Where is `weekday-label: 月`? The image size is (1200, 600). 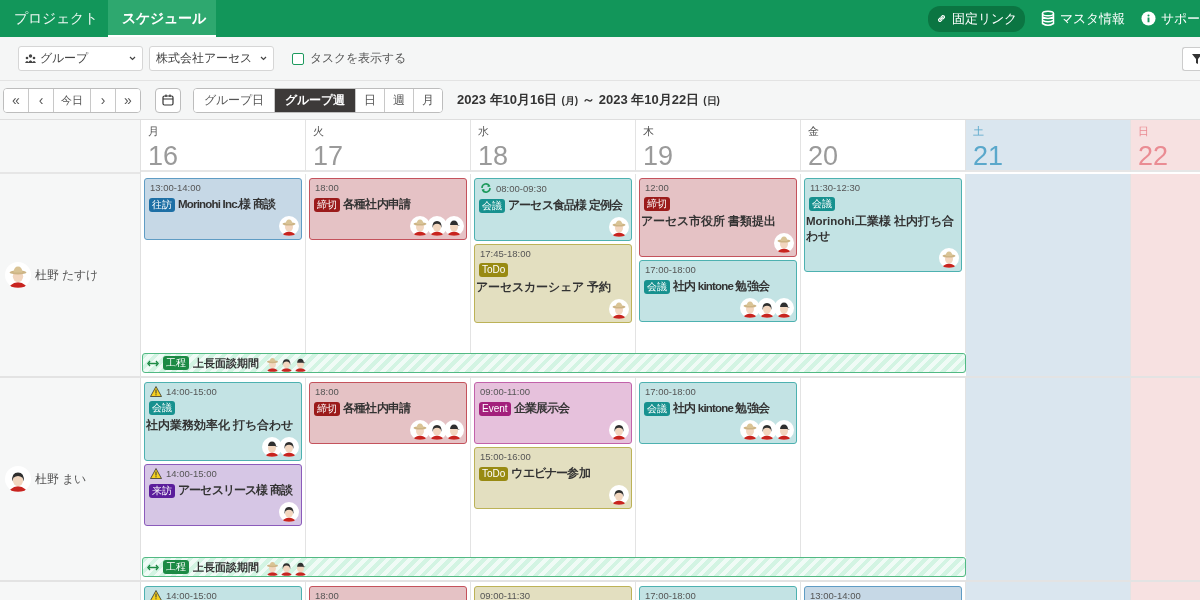
weekday-label: 月 is located at coordinates (153, 131).